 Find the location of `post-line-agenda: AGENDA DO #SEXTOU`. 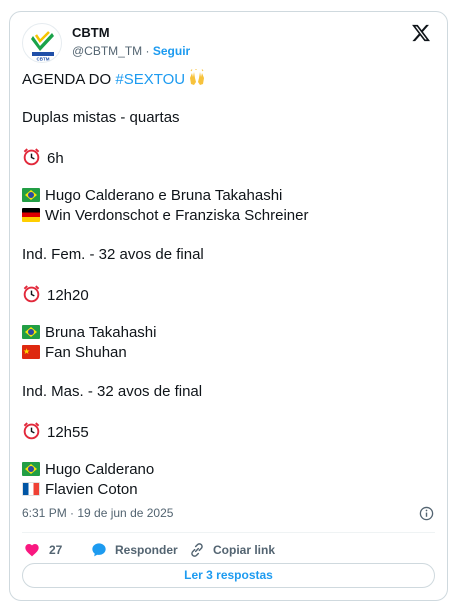

post-line-agenda: AGENDA DO #SEXTOU is located at coordinates (227, 79).